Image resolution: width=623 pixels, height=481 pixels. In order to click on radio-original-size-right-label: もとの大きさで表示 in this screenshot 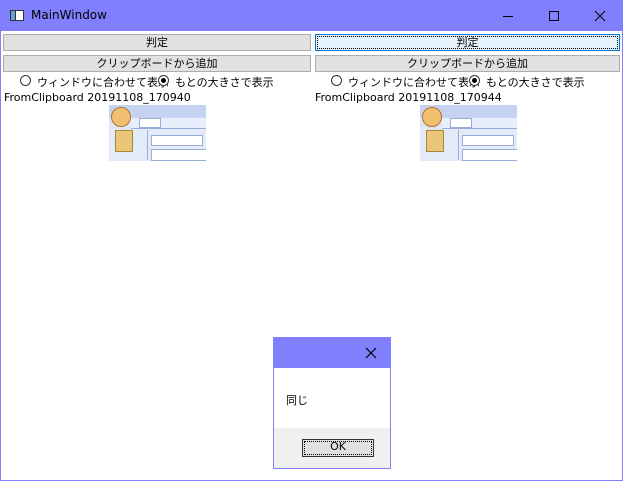, I will do `click(535, 82)`.